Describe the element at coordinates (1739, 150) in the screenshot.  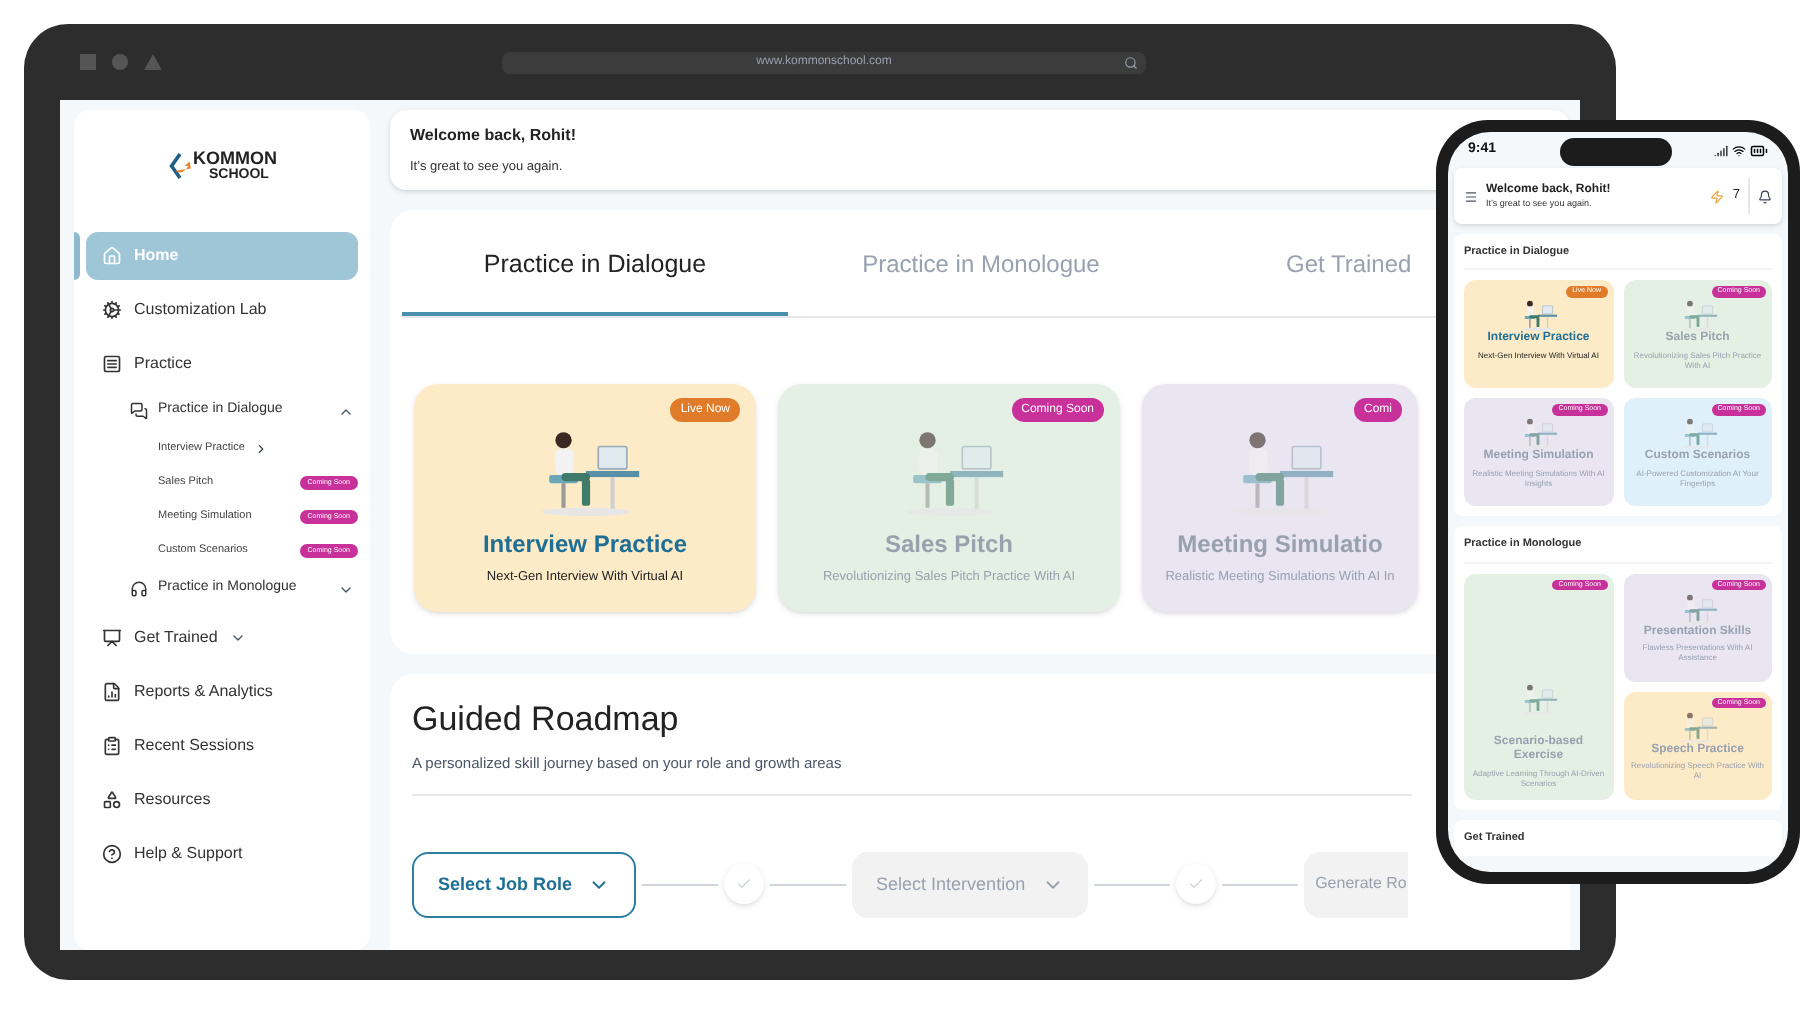
I see `wifi-icon` at that location.